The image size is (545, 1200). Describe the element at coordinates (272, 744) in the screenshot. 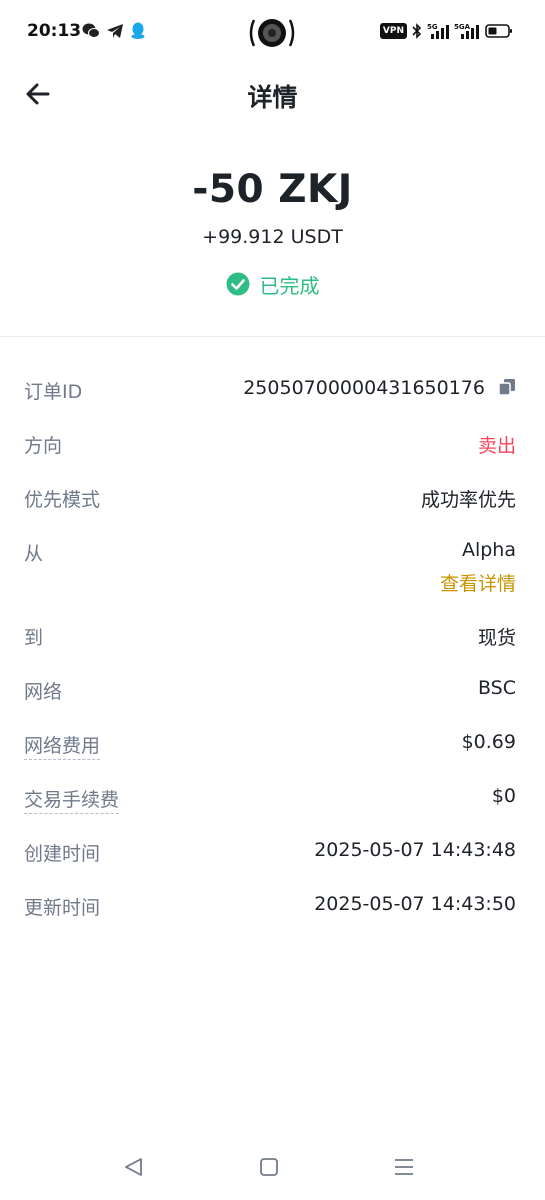

I see `network-fee-row: 网络费用 $0.69` at that location.